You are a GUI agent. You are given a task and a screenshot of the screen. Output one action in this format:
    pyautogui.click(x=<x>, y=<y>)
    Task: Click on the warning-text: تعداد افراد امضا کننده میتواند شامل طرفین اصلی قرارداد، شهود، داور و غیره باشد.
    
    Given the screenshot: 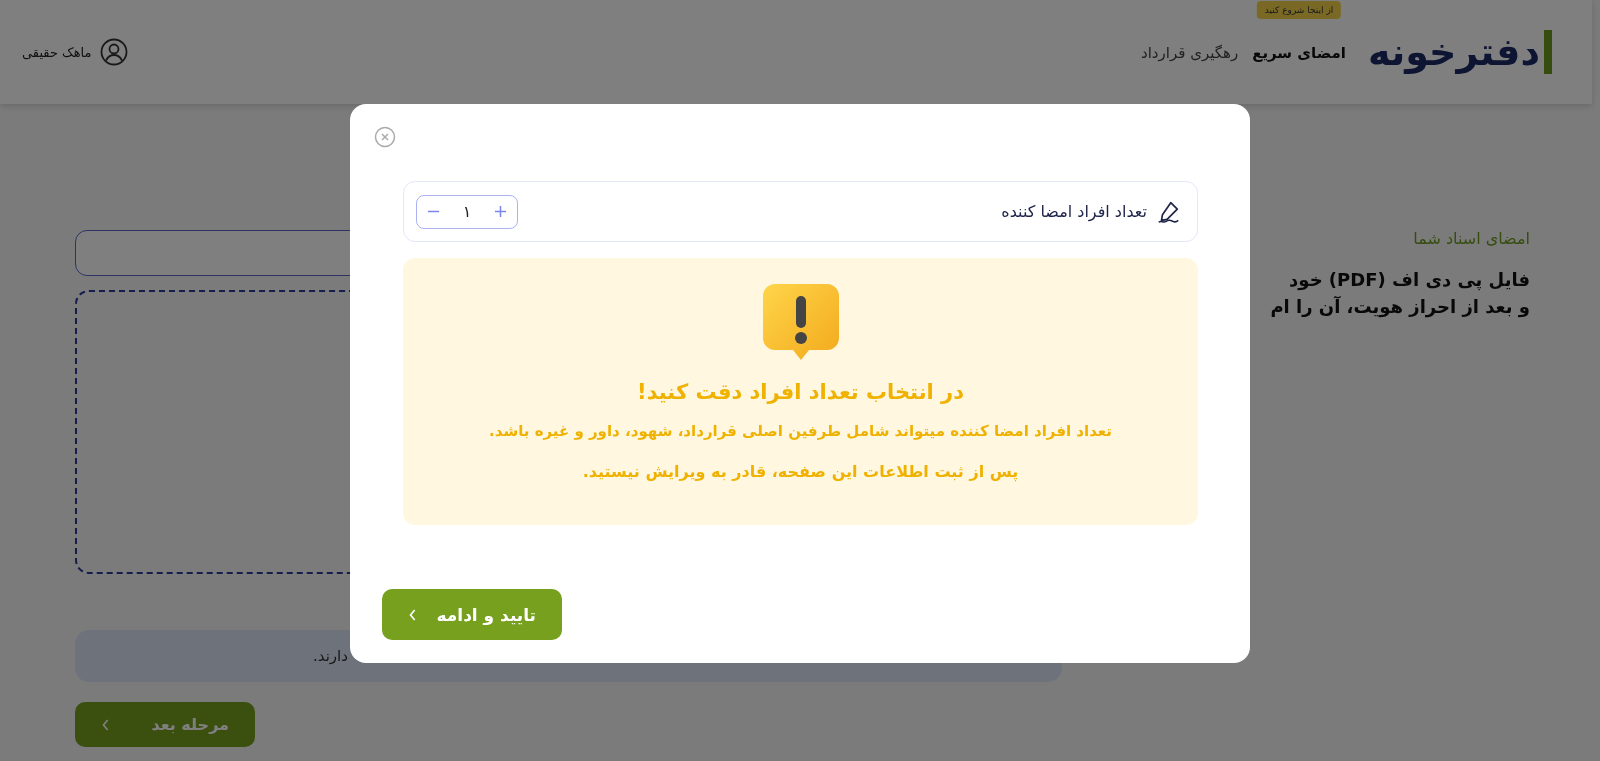 What is the action you would take?
    pyautogui.click(x=800, y=431)
    